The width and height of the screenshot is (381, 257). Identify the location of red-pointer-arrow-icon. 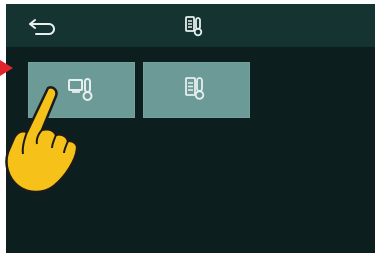
(6, 68).